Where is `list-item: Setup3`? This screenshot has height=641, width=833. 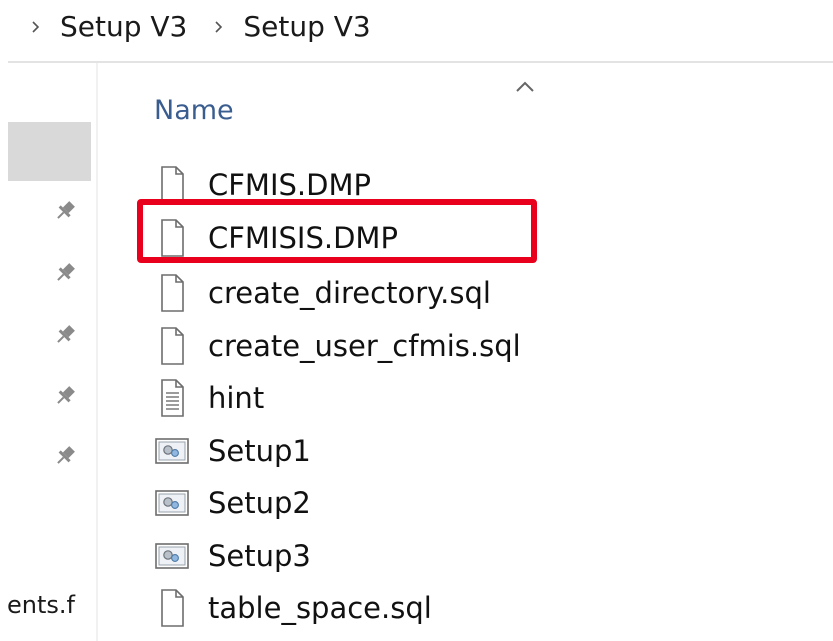
list-item: Setup3 is located at coordinates (231, 556).